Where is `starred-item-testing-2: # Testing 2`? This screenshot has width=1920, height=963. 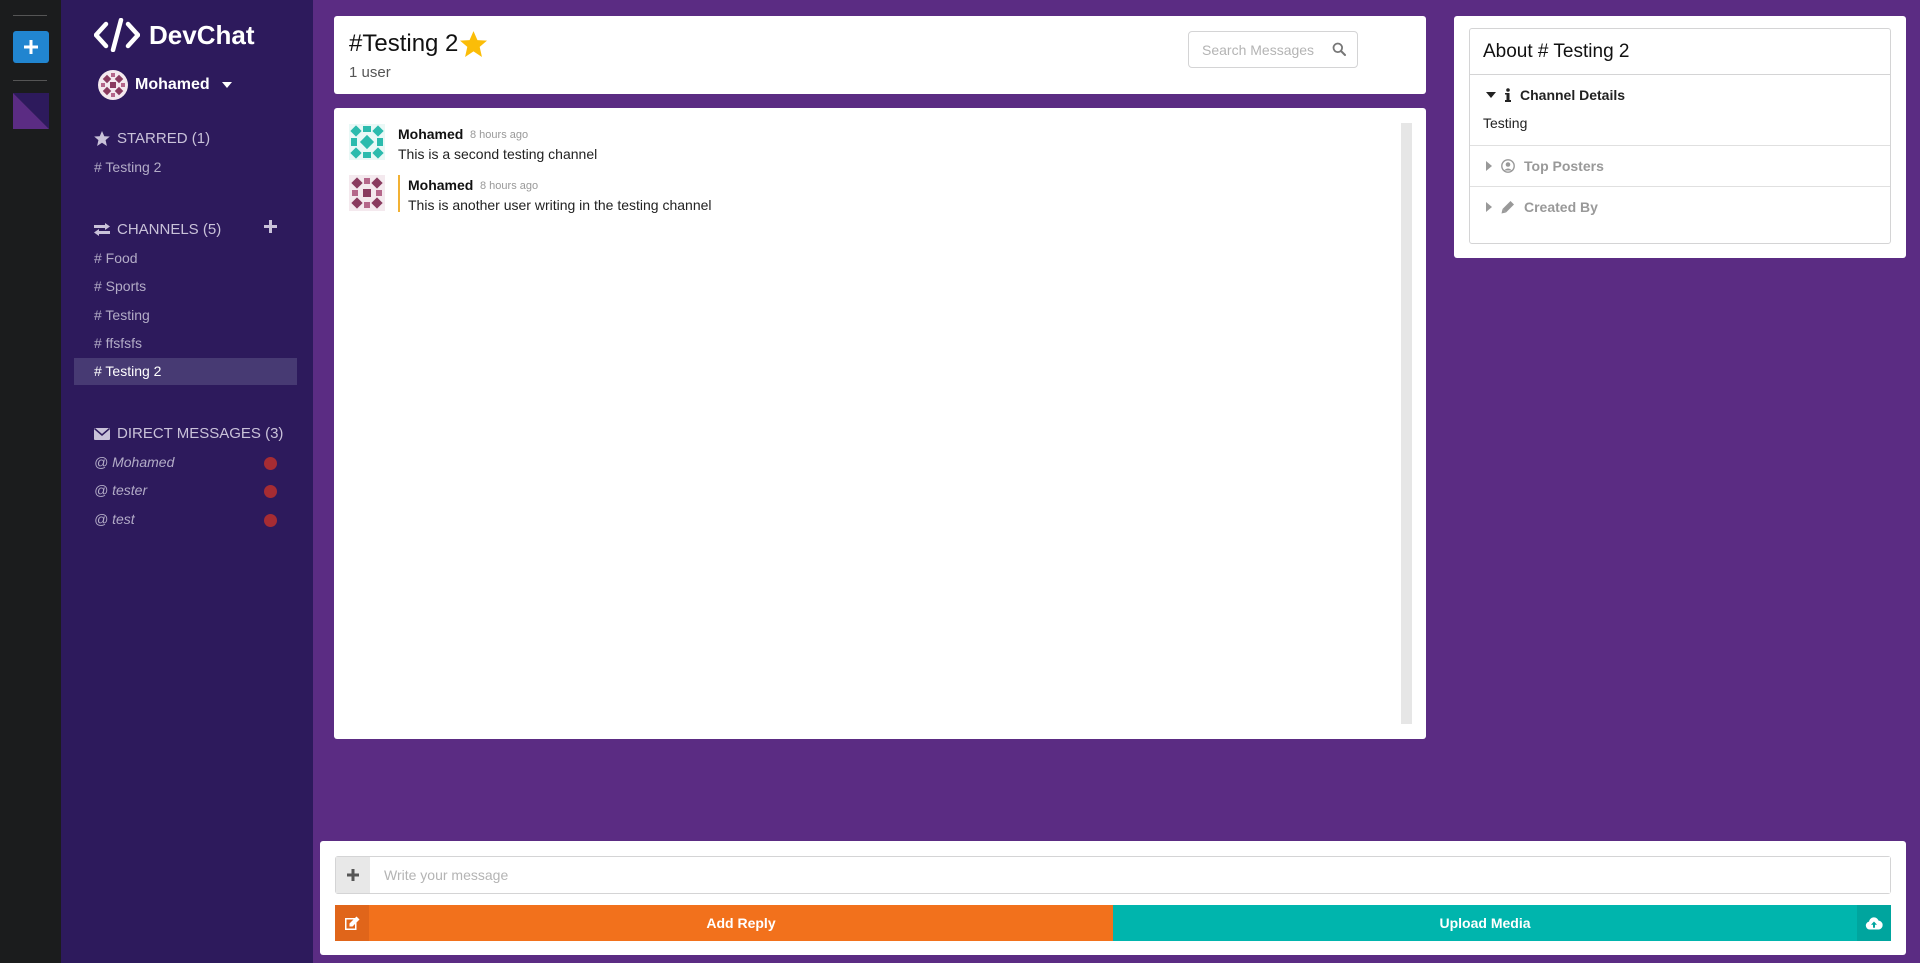
starred-item-testing-2: # Testing 2 is located at coordinates (185, 167).